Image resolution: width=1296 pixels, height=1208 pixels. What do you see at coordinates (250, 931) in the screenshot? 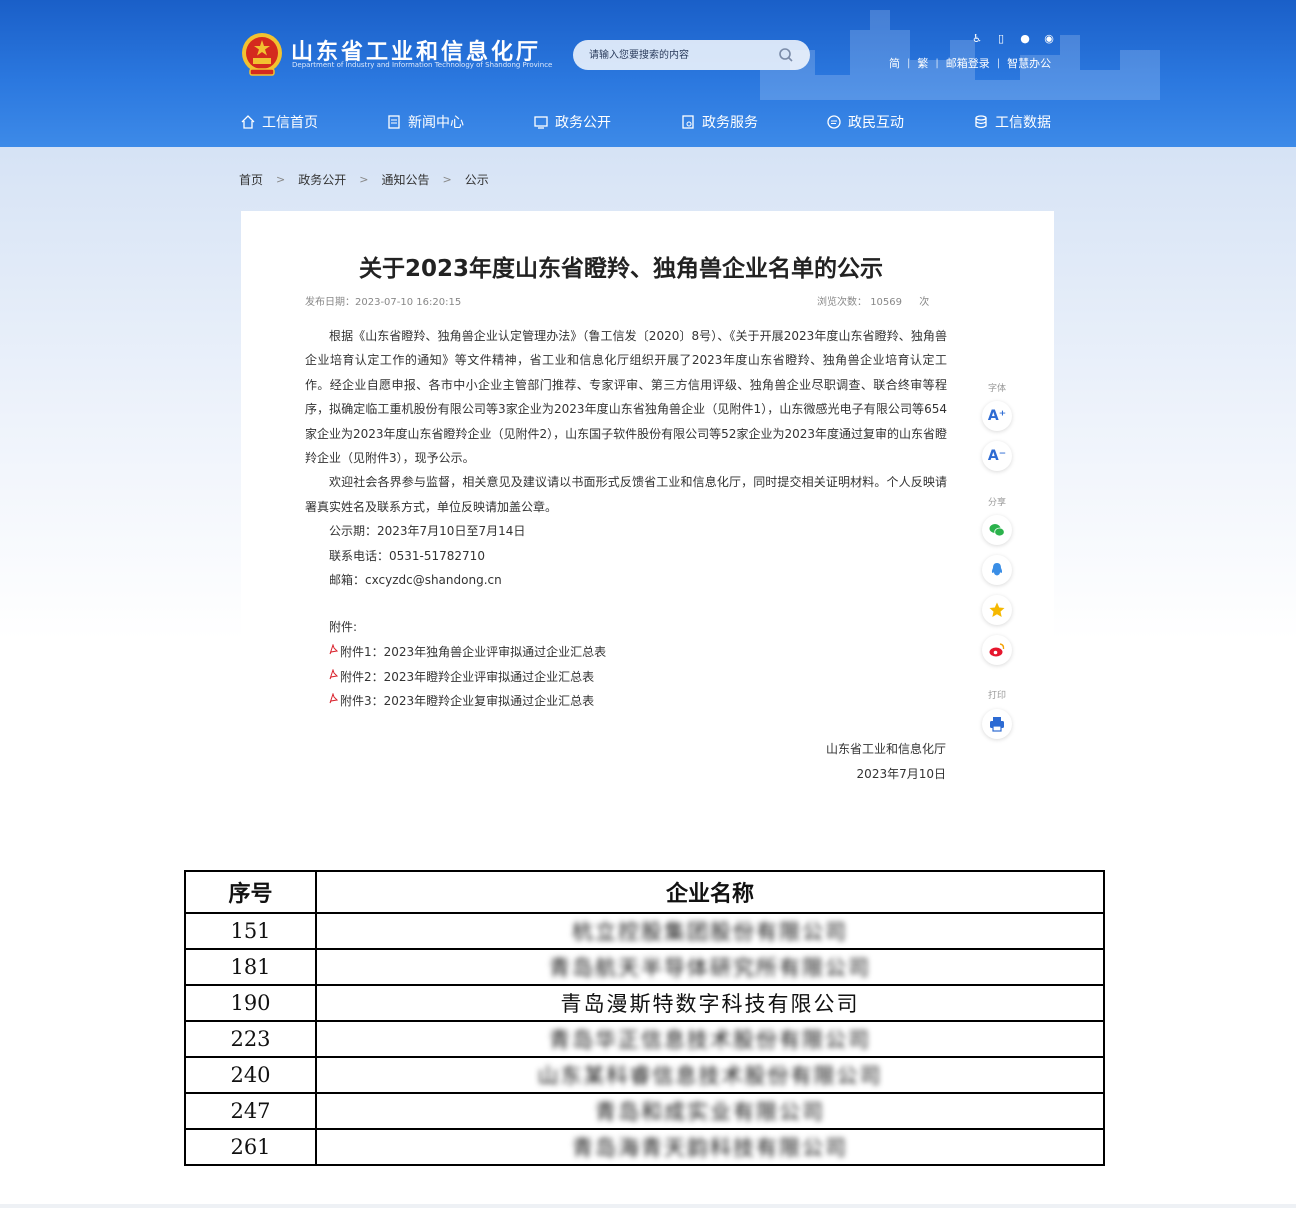
I see `serial-number-cell: 151` at bounding box center [250, 931].